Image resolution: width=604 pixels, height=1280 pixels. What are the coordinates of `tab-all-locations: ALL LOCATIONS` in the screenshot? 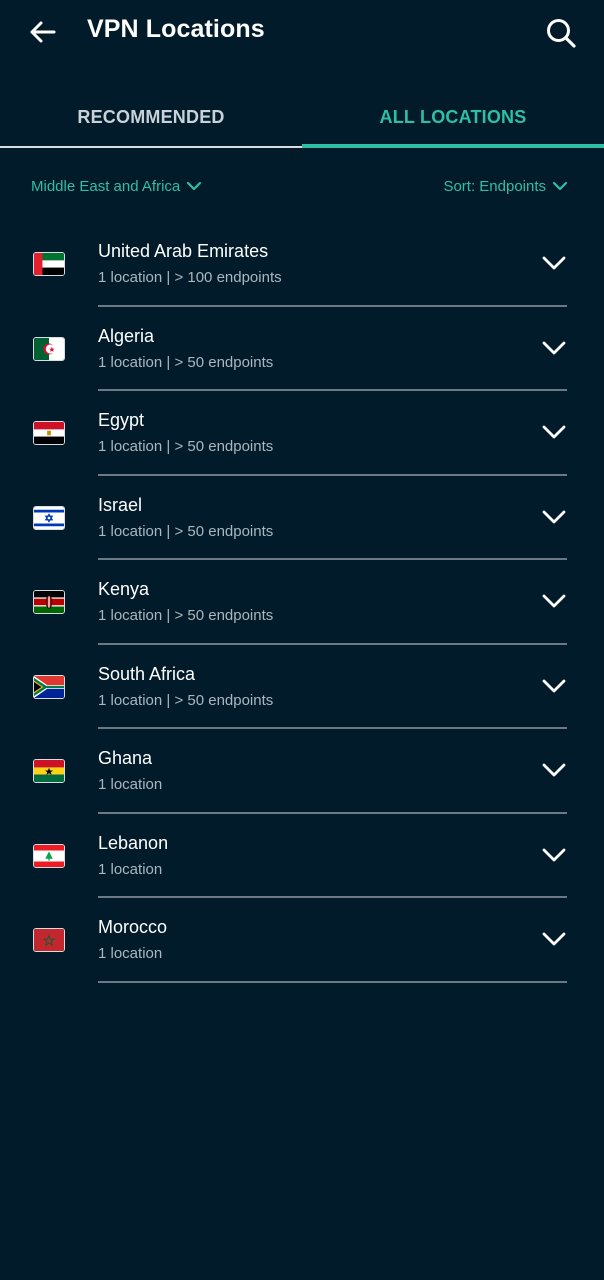 It's located at (453, 117).